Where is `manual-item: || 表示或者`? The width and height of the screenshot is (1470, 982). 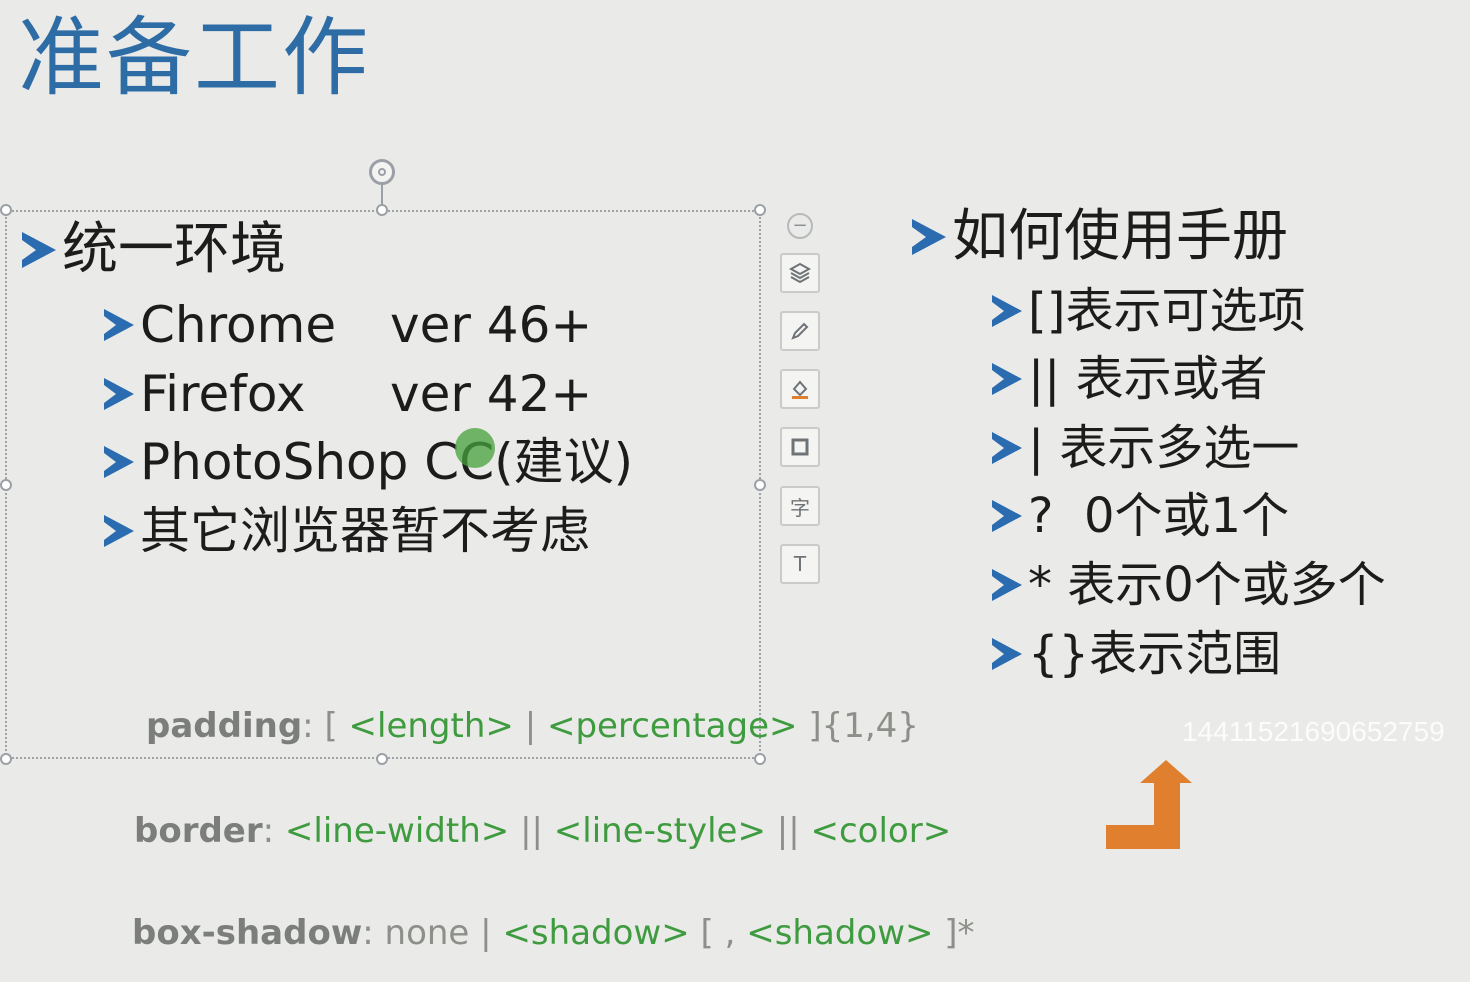 manual-item: || 表示或者 is located at coordinates (1130, 379).